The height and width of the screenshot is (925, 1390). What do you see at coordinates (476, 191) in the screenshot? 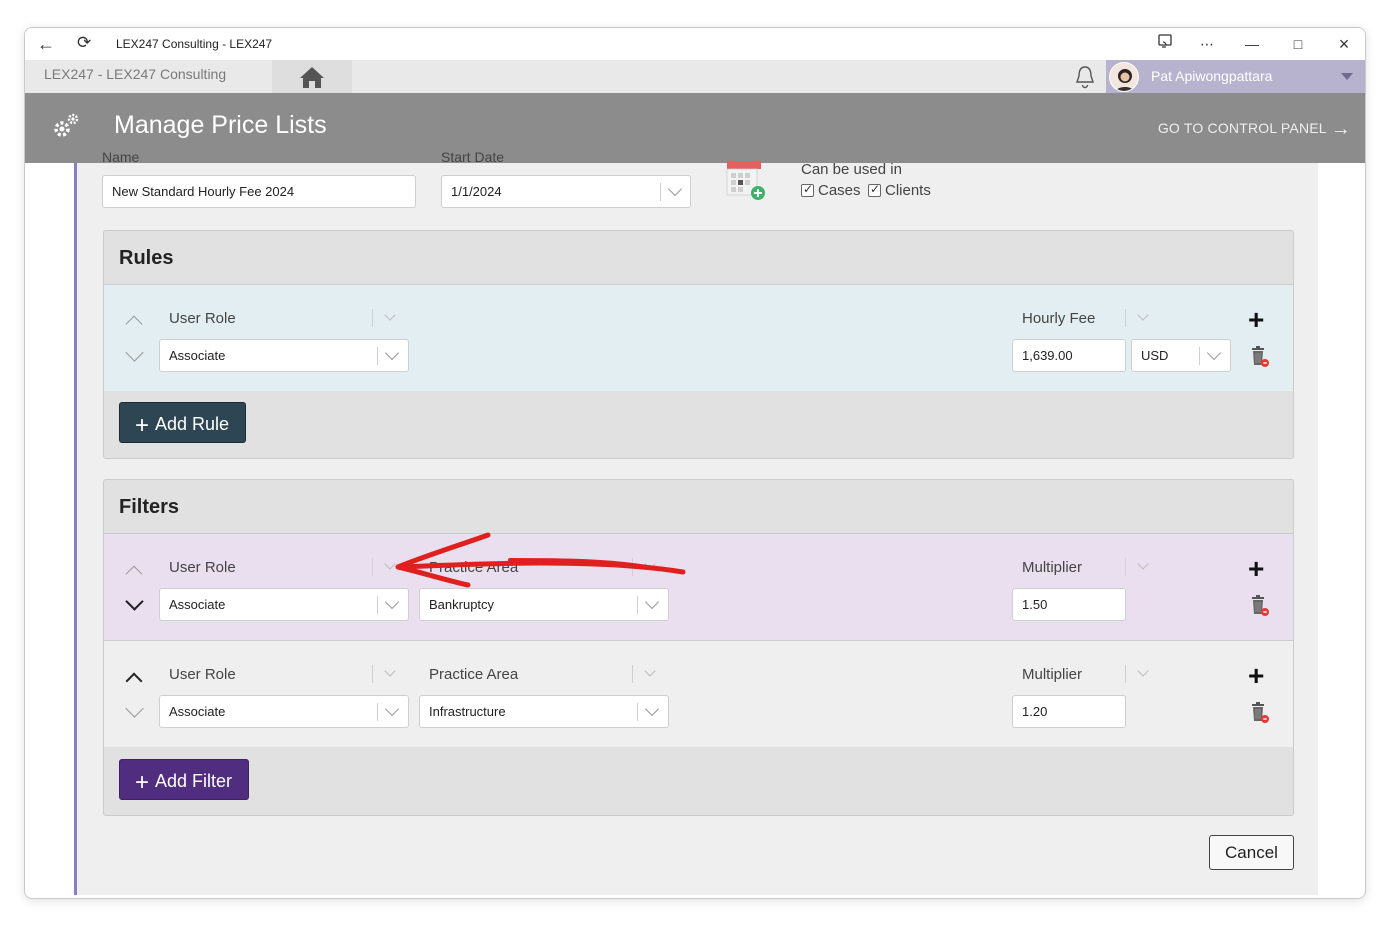
I see `start-date-value: 1/1/2024` at bounding box center [476, 191].